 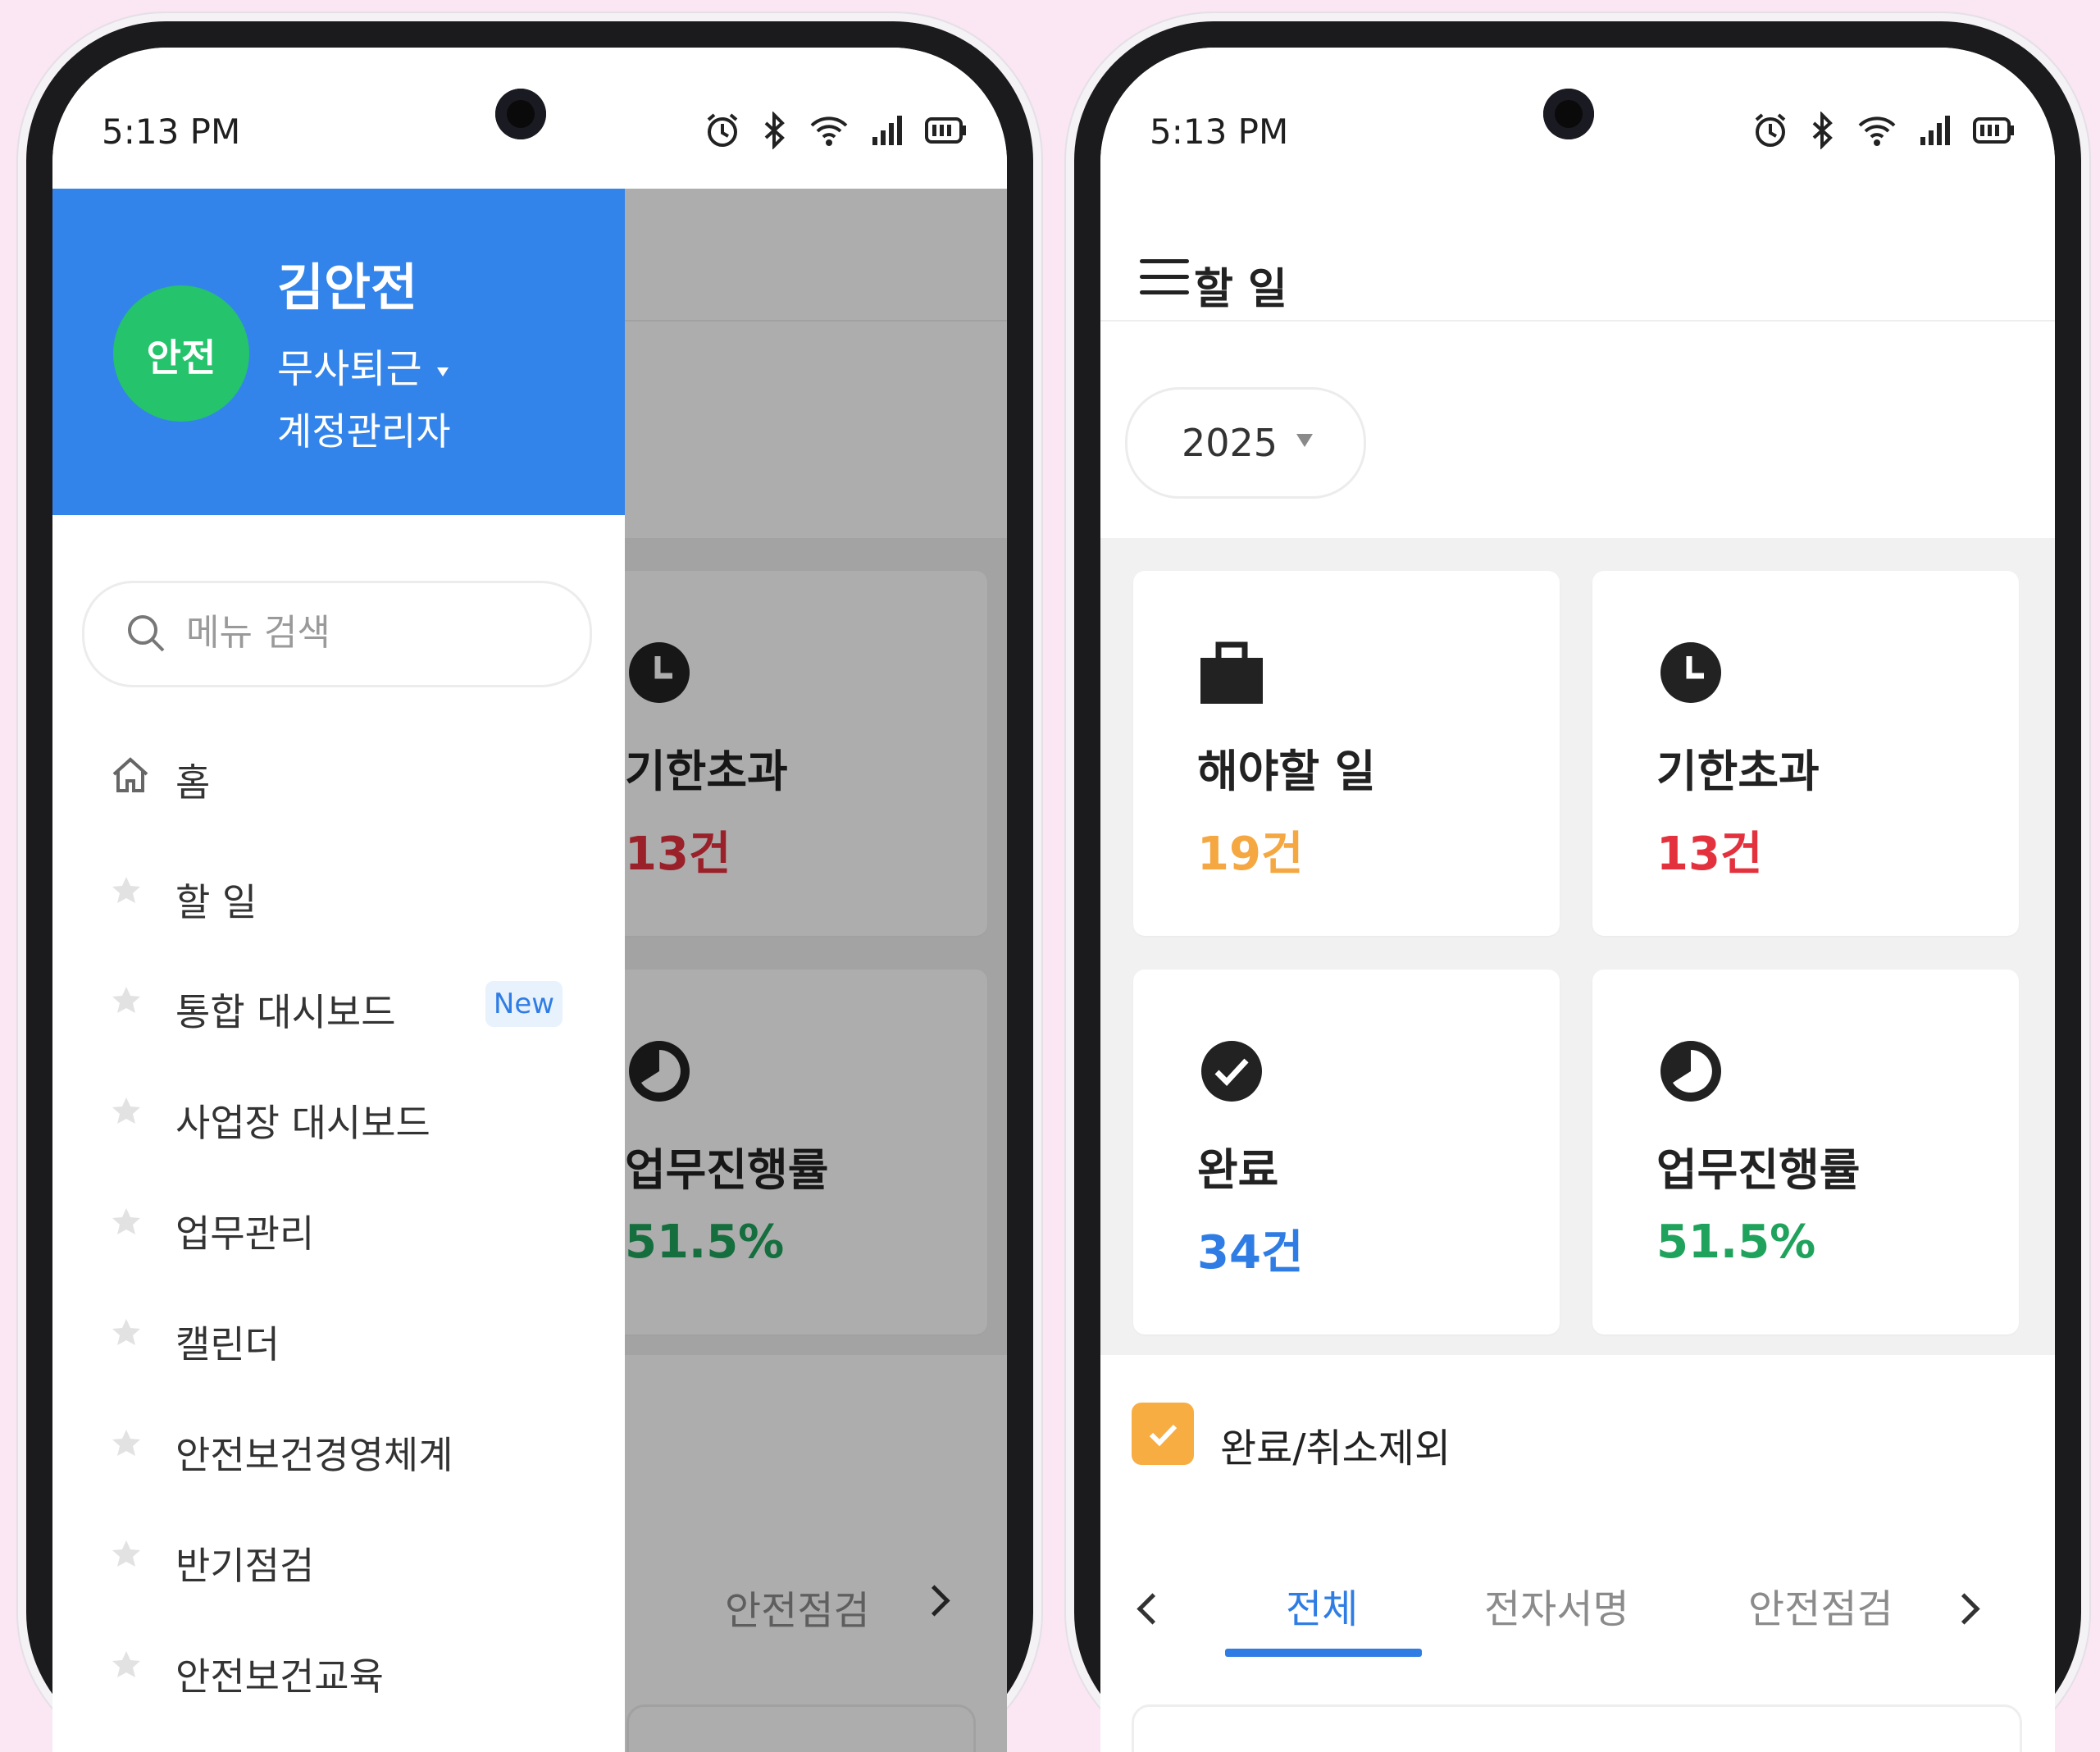 I want to click on menu-item-label: 할 일, so click(x=216, y=902).